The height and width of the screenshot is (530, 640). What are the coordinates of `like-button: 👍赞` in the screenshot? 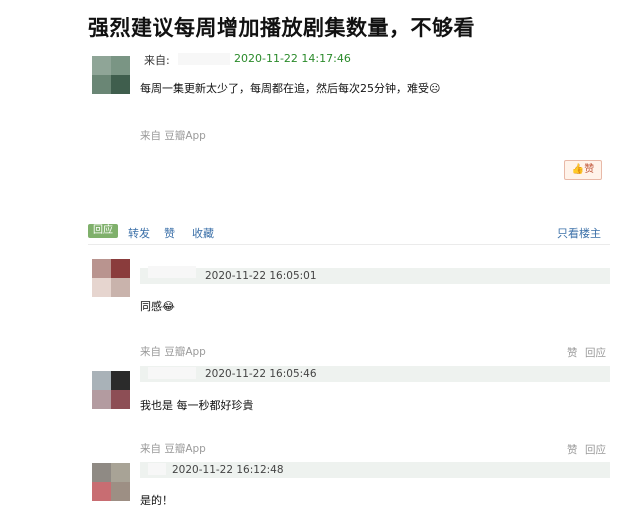 It's located at (583, 170).